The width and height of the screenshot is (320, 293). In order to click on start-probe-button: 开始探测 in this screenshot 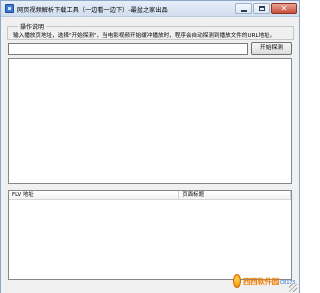, I will do `click(271, 48)`.